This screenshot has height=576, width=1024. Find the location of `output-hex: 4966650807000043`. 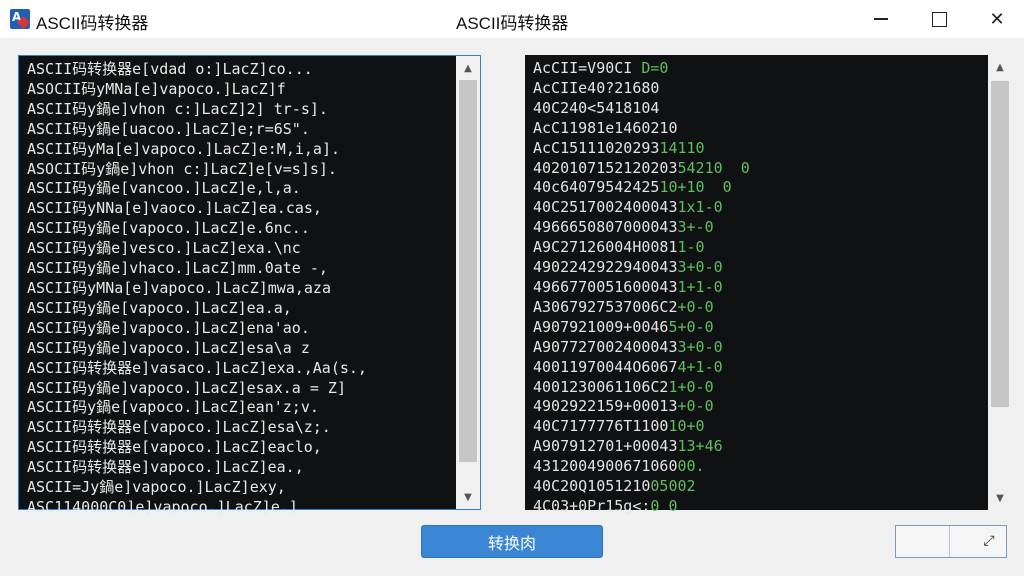

output-hex: 4966650807000043 is located at coordinates (605, 227).